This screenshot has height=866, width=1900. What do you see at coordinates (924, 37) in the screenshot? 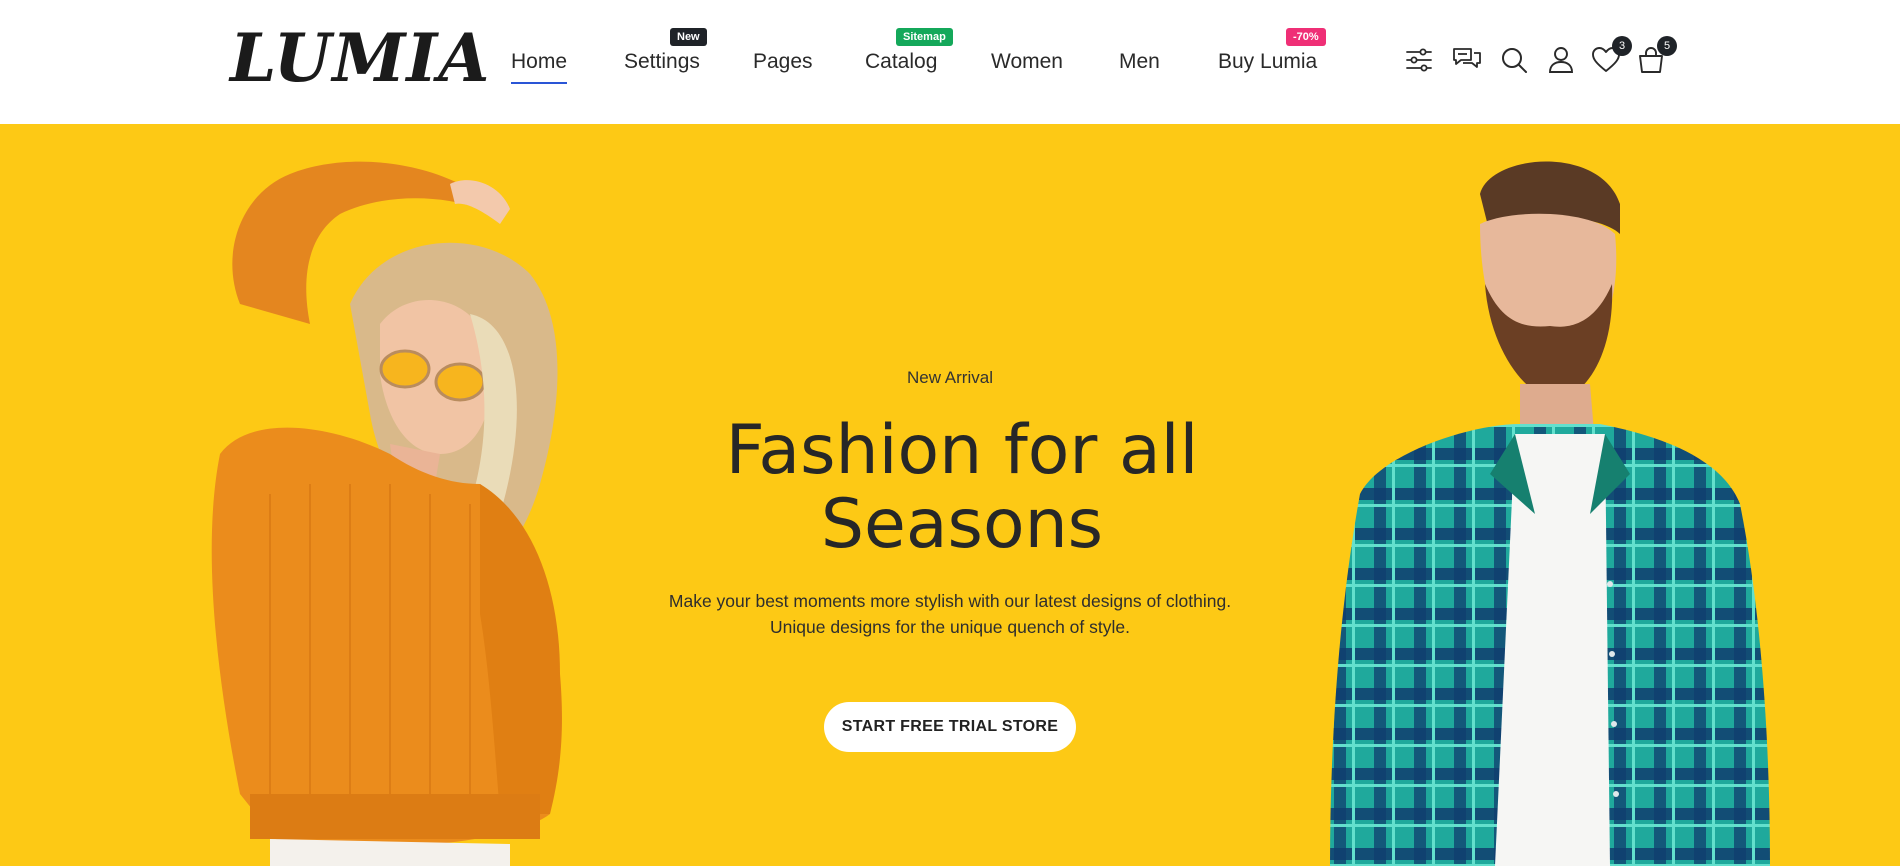
I see `nav-badge-sitemap: Sitemap` at bounding box center [924, 37].